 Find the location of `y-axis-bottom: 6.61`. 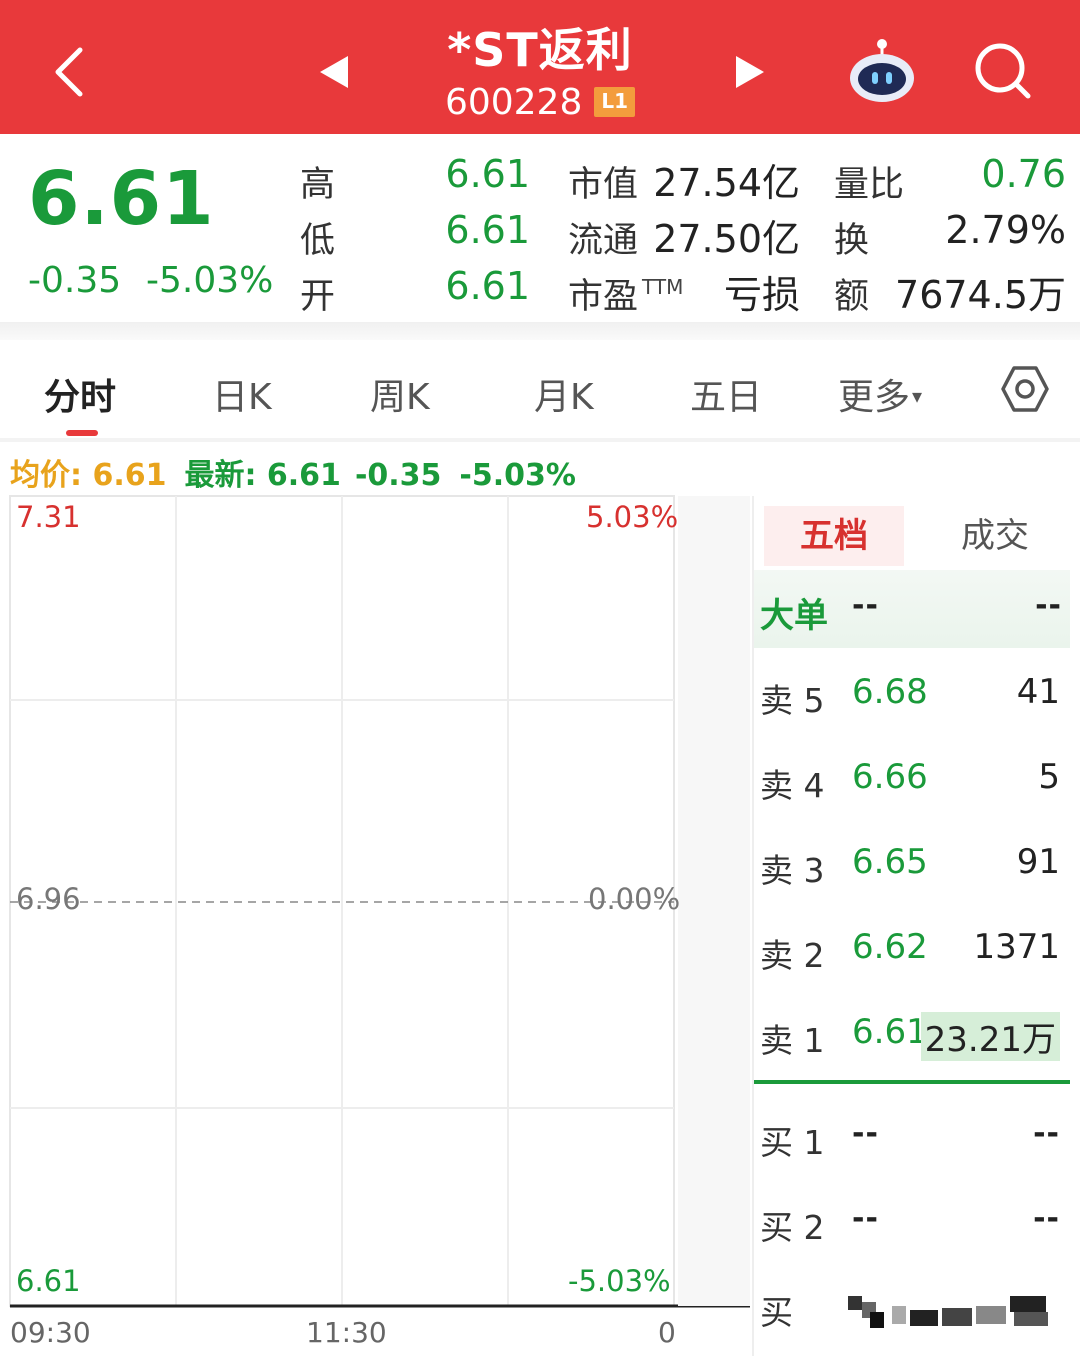

y-axis-bottom: 6.61 is located at coordinates (48, 1281).